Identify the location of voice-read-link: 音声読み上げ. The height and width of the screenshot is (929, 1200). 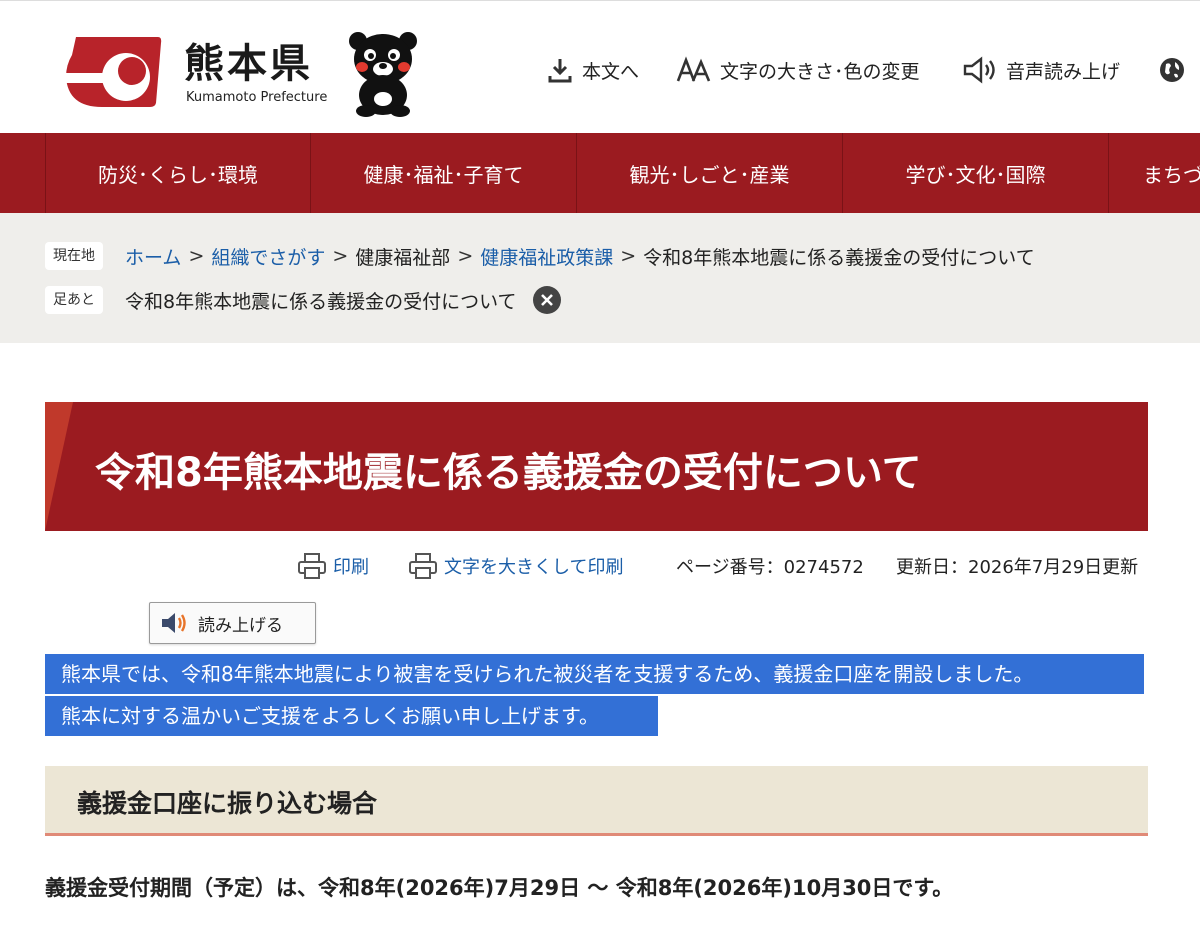
(1041, 70).